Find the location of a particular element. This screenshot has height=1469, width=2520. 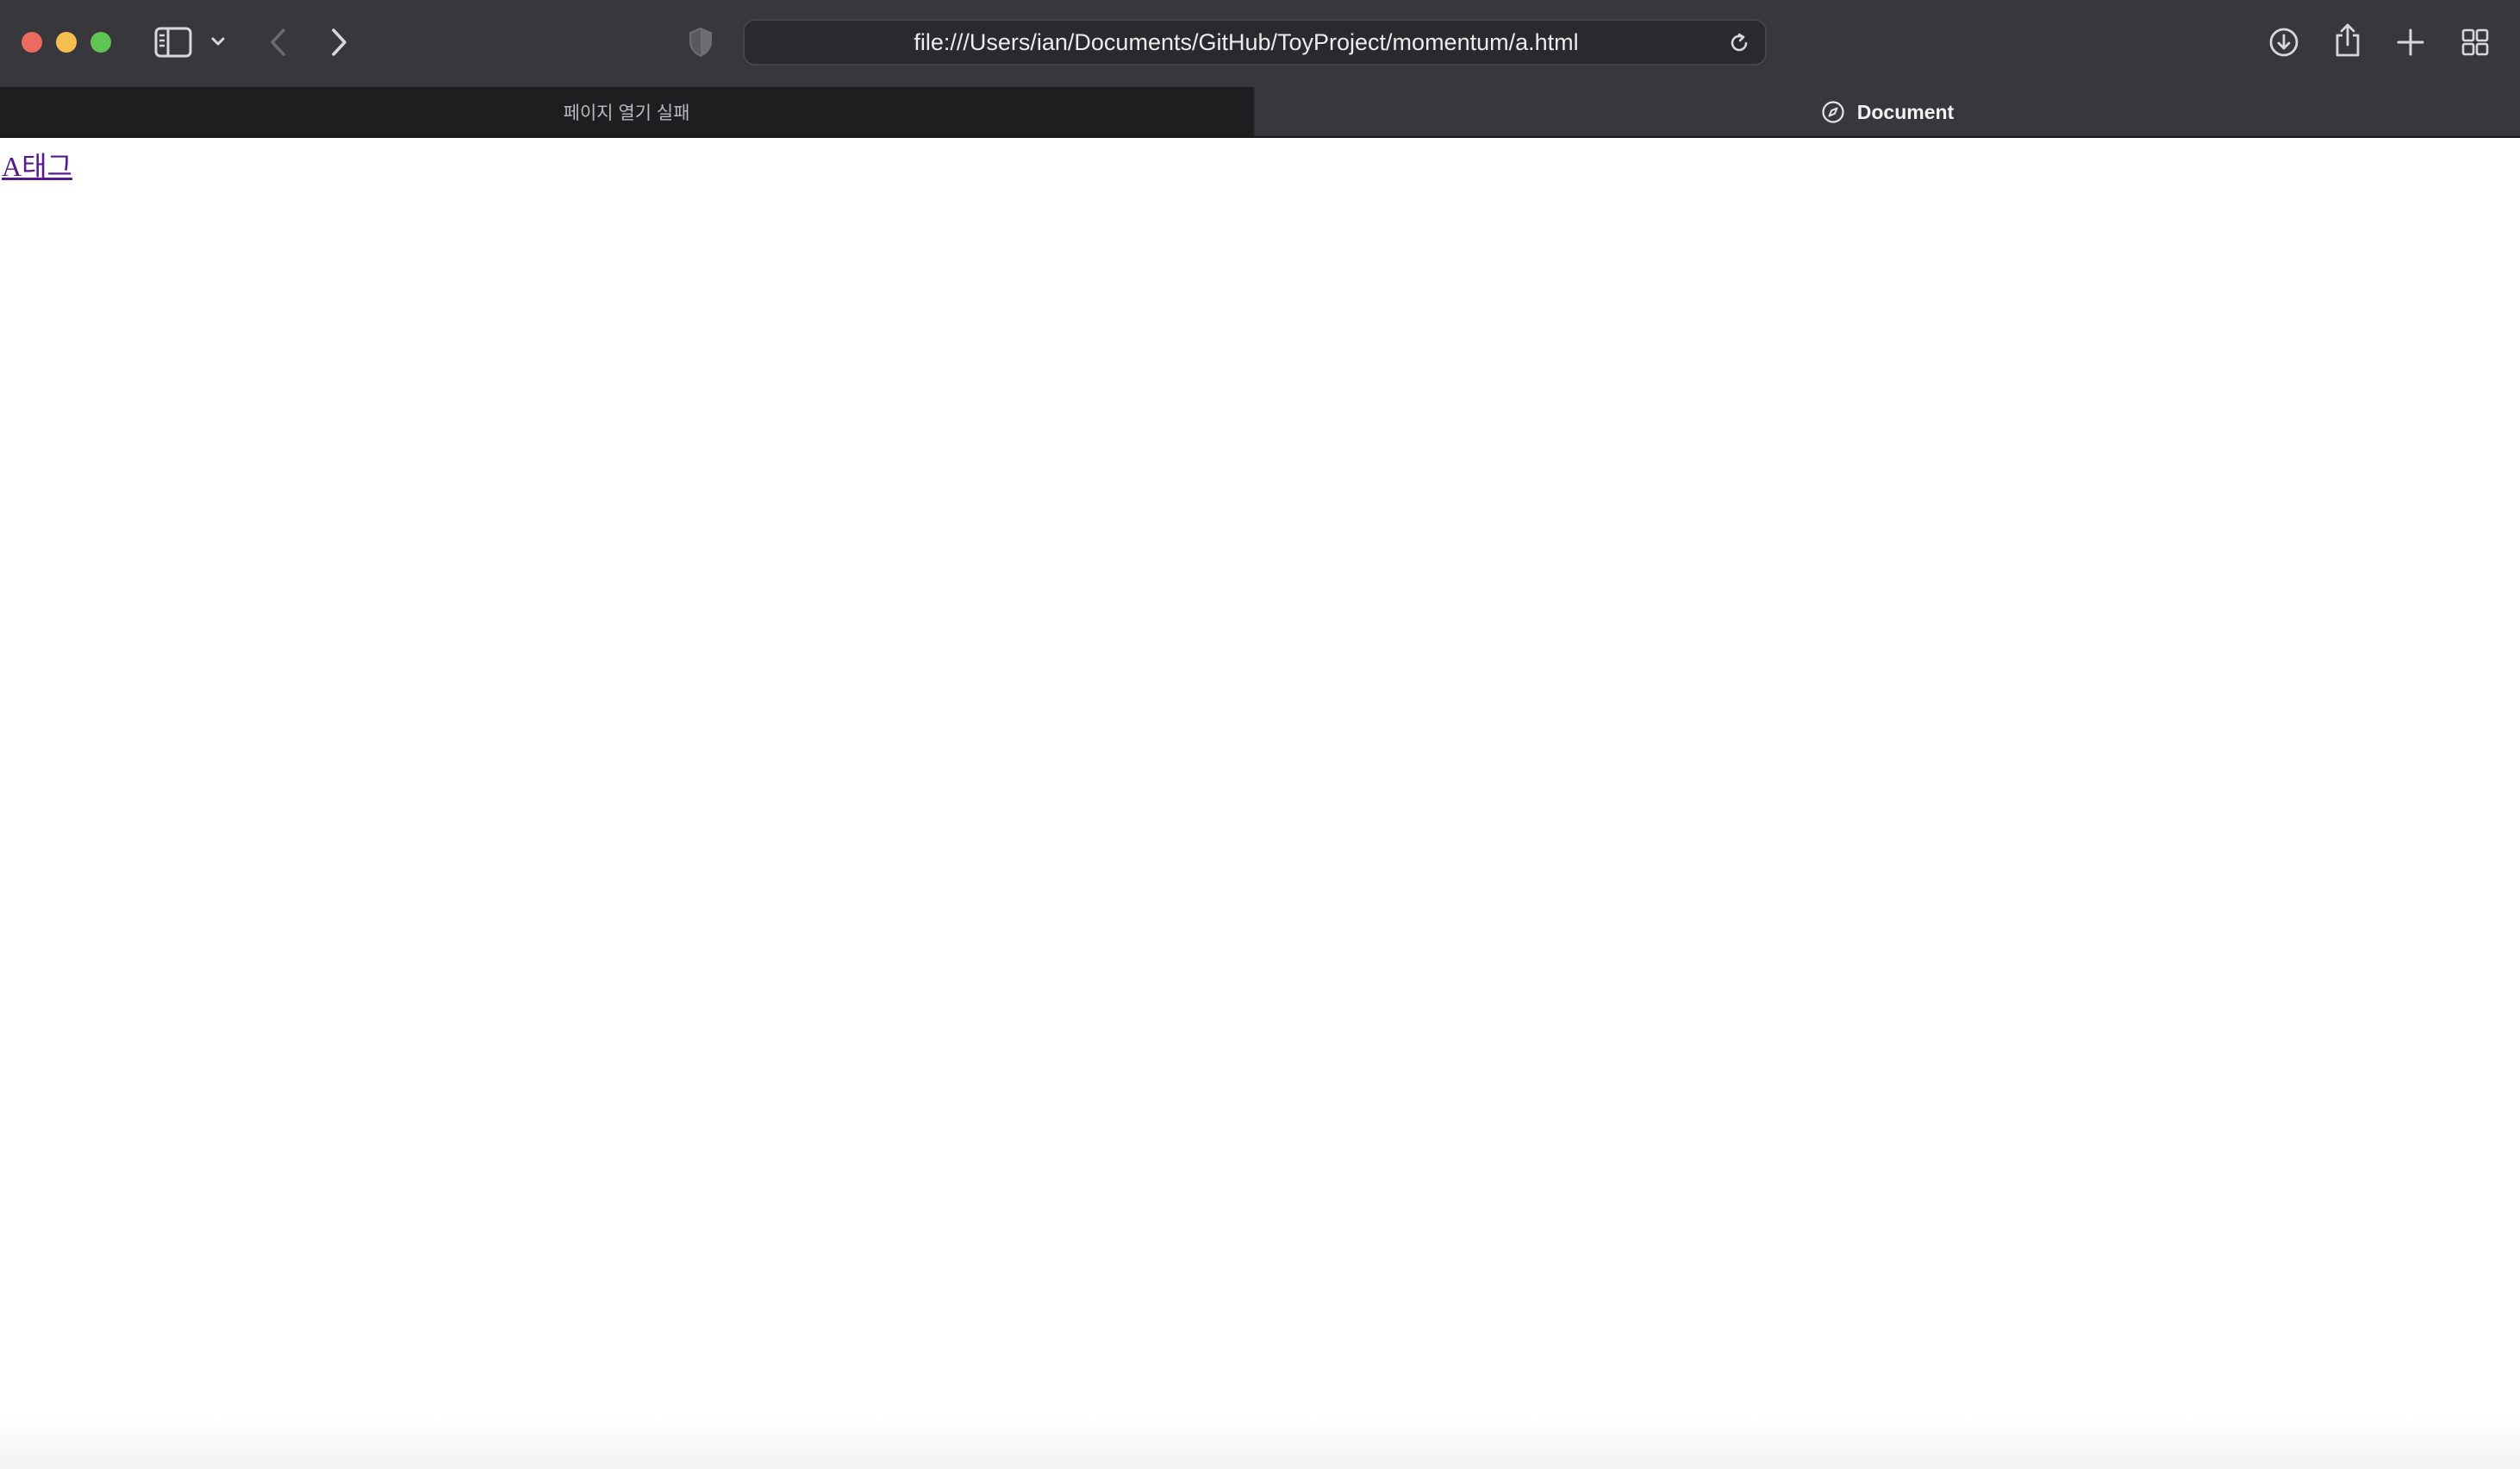

minimize-window-button is located at coordinates (66, 42).